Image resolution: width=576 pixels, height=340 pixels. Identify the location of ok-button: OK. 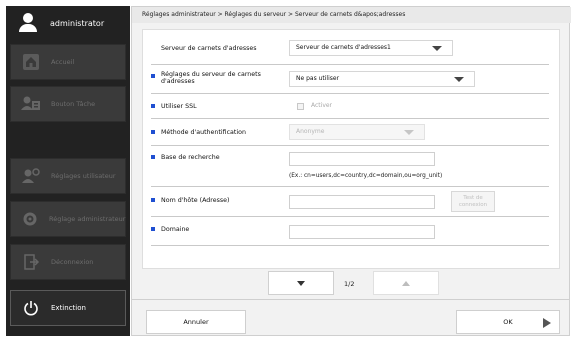
(508, 322).